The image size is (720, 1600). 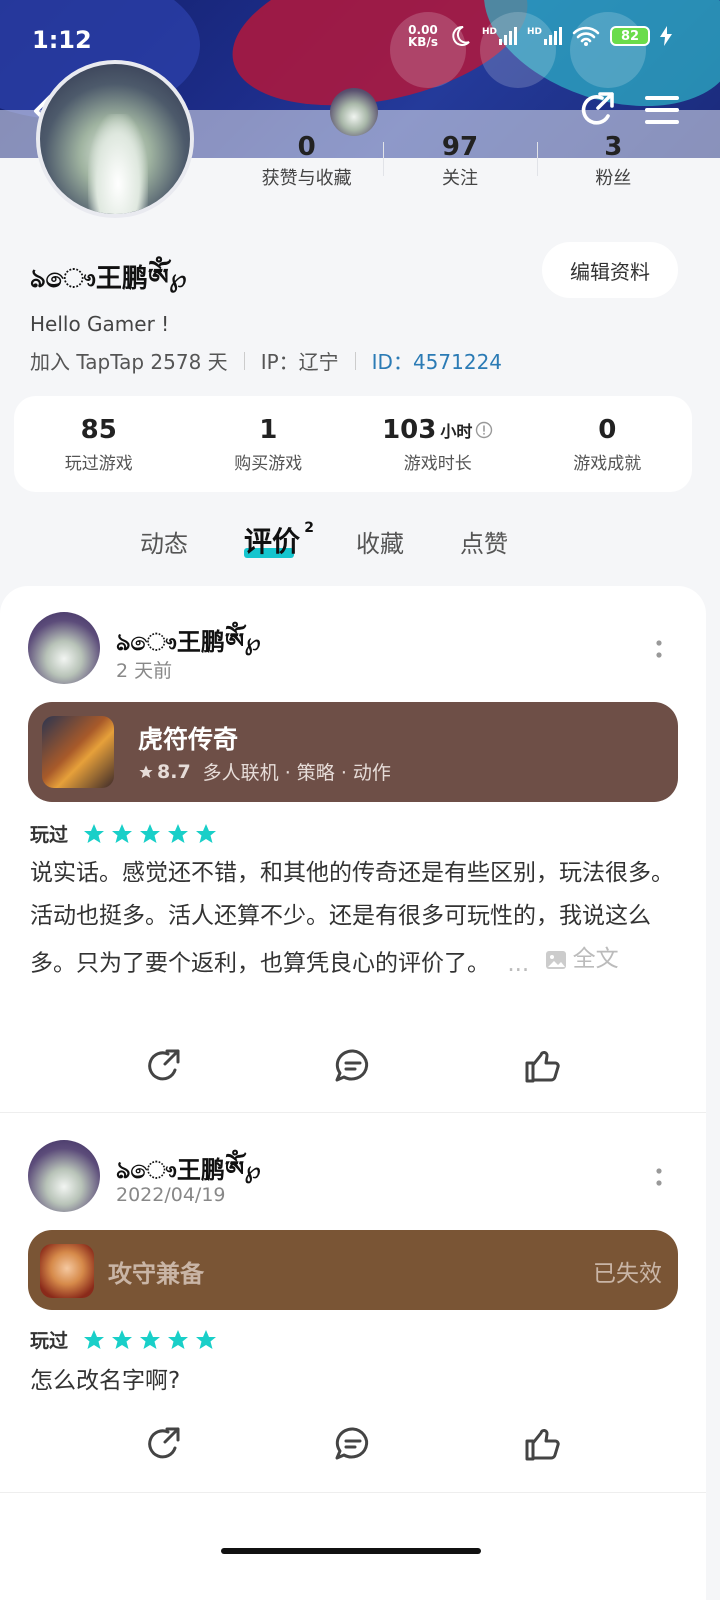 I want to click on tab-reviews: 评价 2, so click(x=279, y=540).